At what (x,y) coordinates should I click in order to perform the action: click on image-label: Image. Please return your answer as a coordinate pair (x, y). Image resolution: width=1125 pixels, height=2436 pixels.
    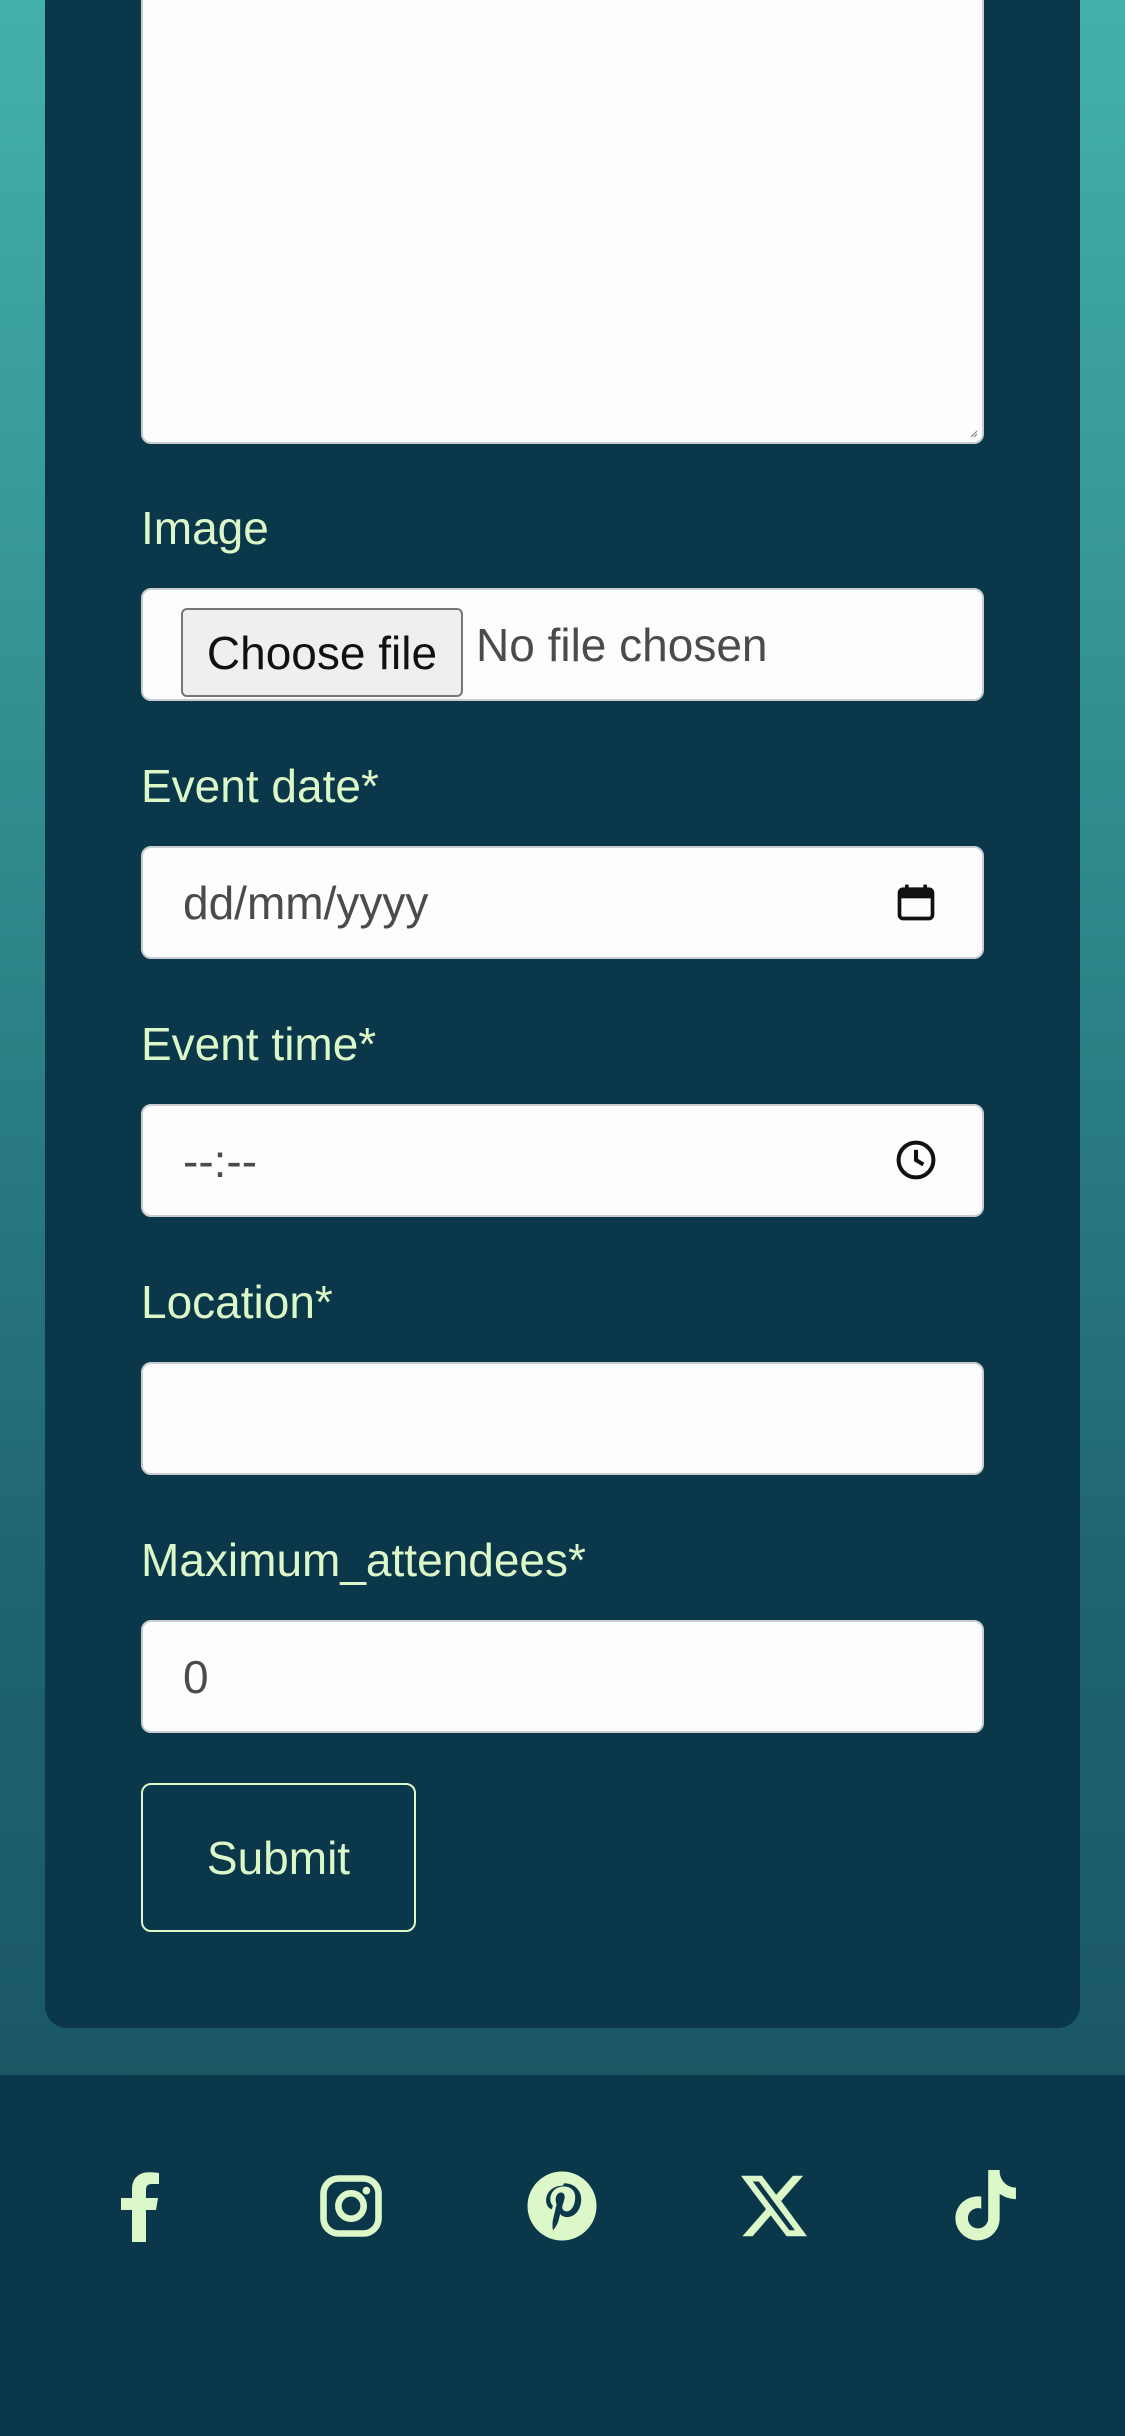
    Looking at the image, I should click on (205, 528).